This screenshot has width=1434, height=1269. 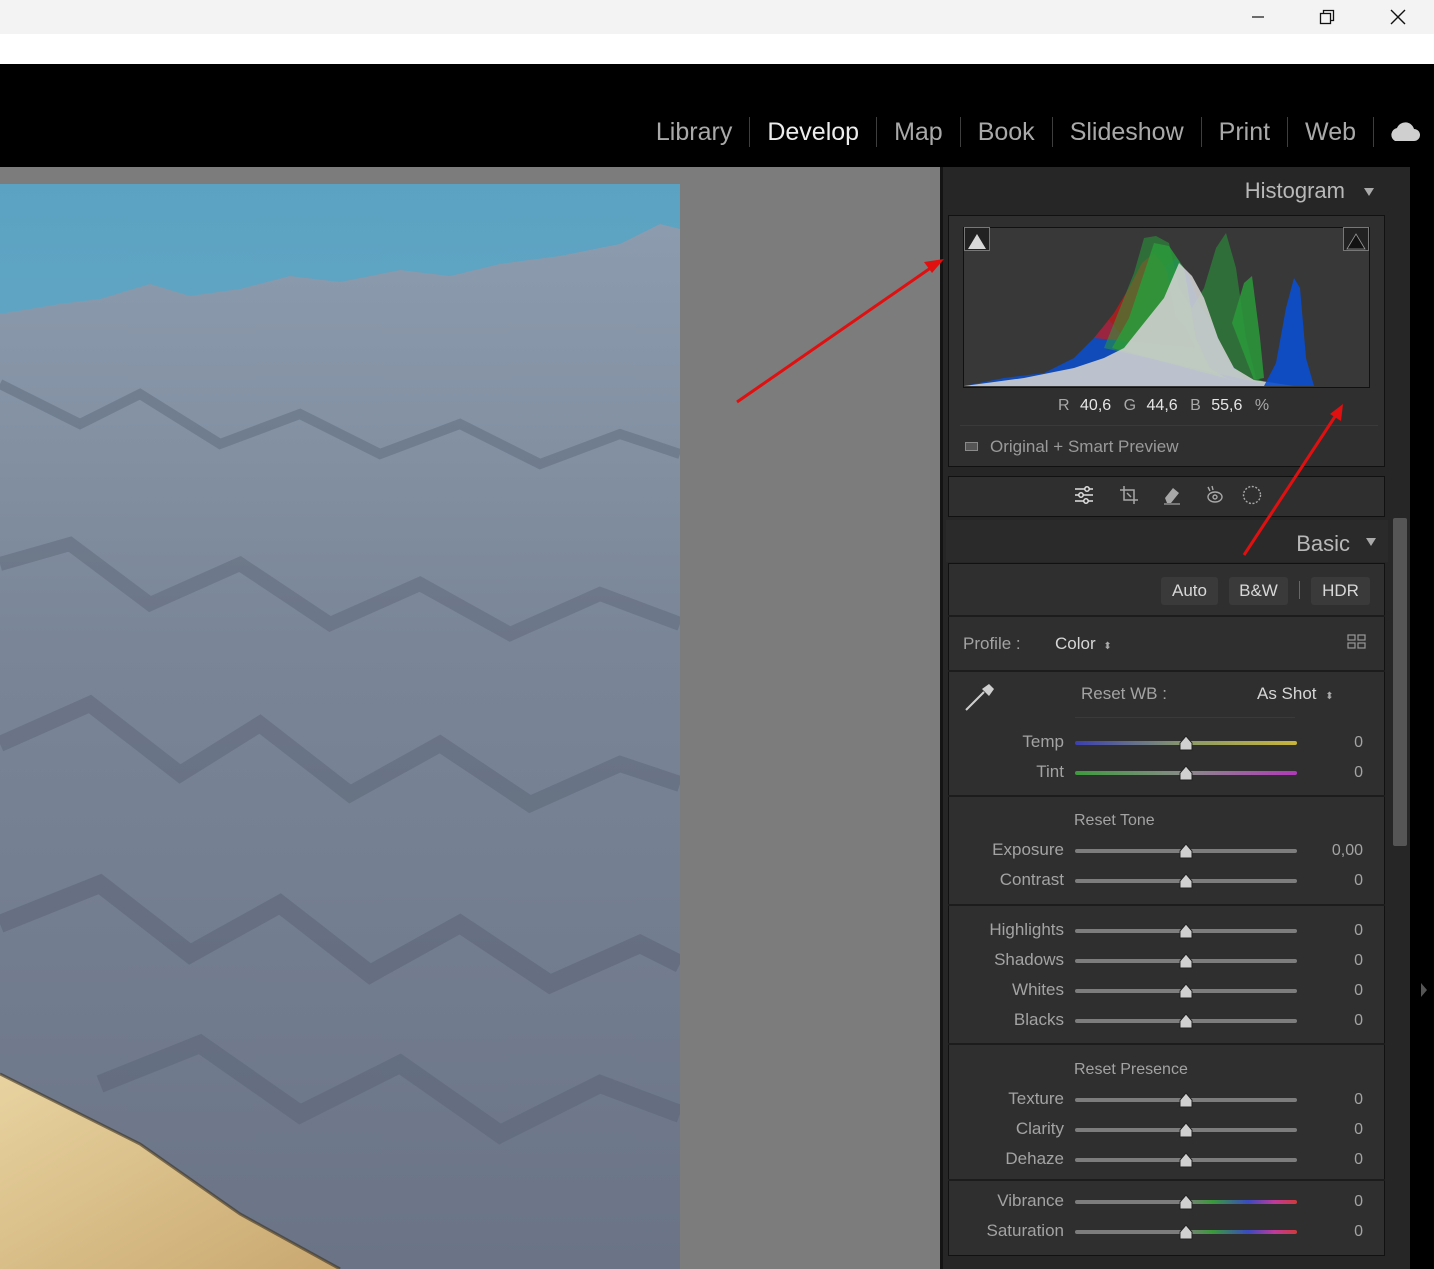 I want to click on contrast-value: 0, so click(x=1333, y=881).